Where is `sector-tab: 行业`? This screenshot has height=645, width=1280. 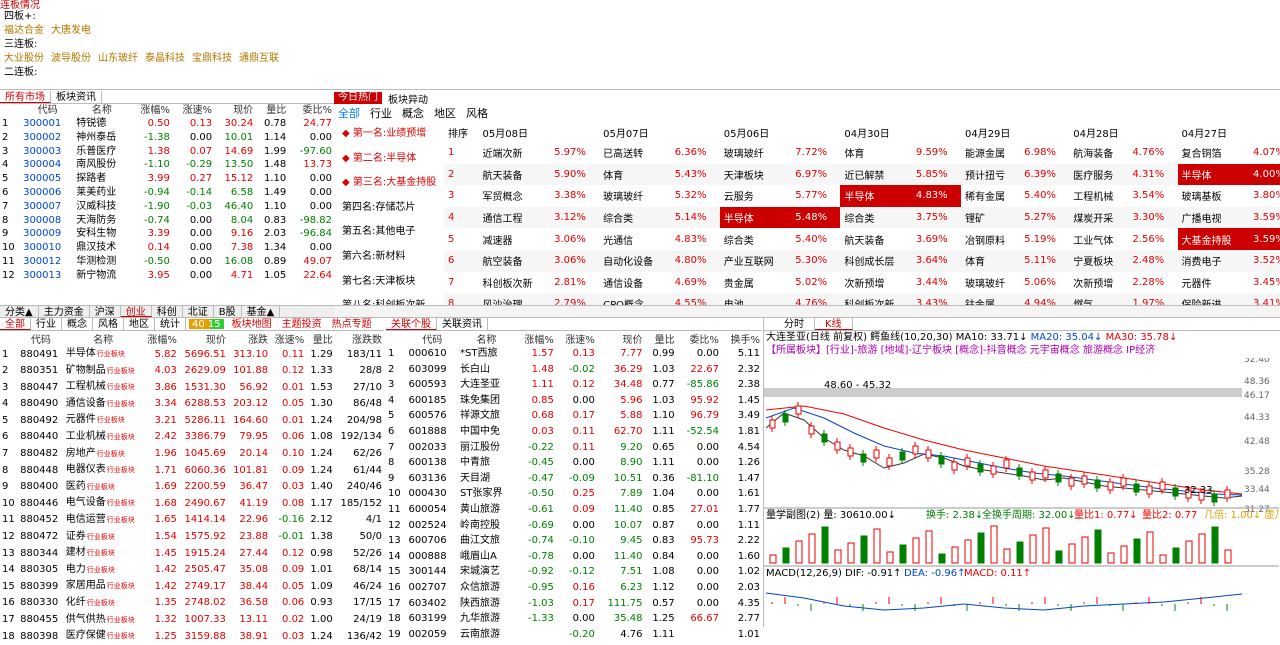
sector-tab: 行业 is located at coordinates (46, 324).